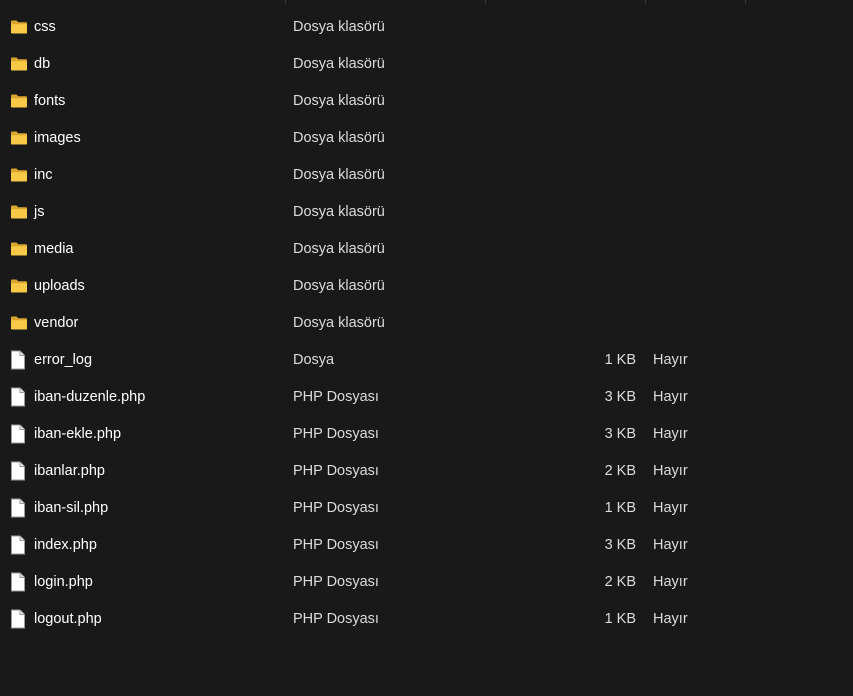  Describe the element at coordinates (54, 249) in the screenshot. I see `file-name: media` at that location.